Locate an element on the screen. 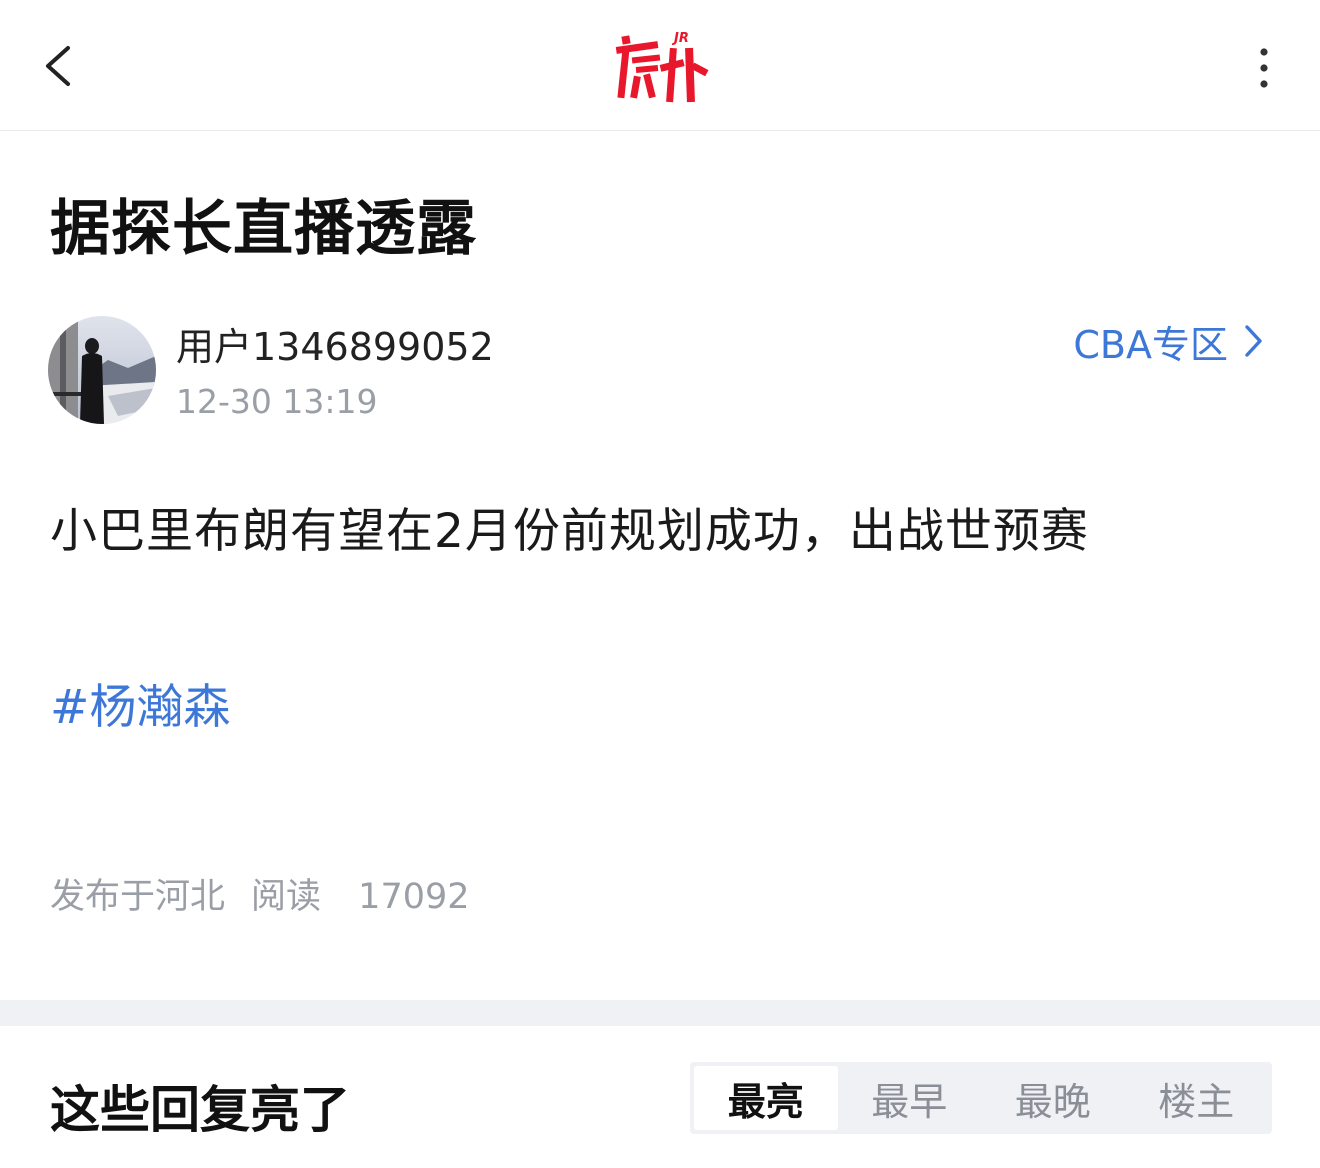 Image resolution: width=1320 pixels, height=1168 pixels. post-content: 小巴里布朗有望在2月份前规划成功，出战世预赛 is located at coordinates (569, 531).